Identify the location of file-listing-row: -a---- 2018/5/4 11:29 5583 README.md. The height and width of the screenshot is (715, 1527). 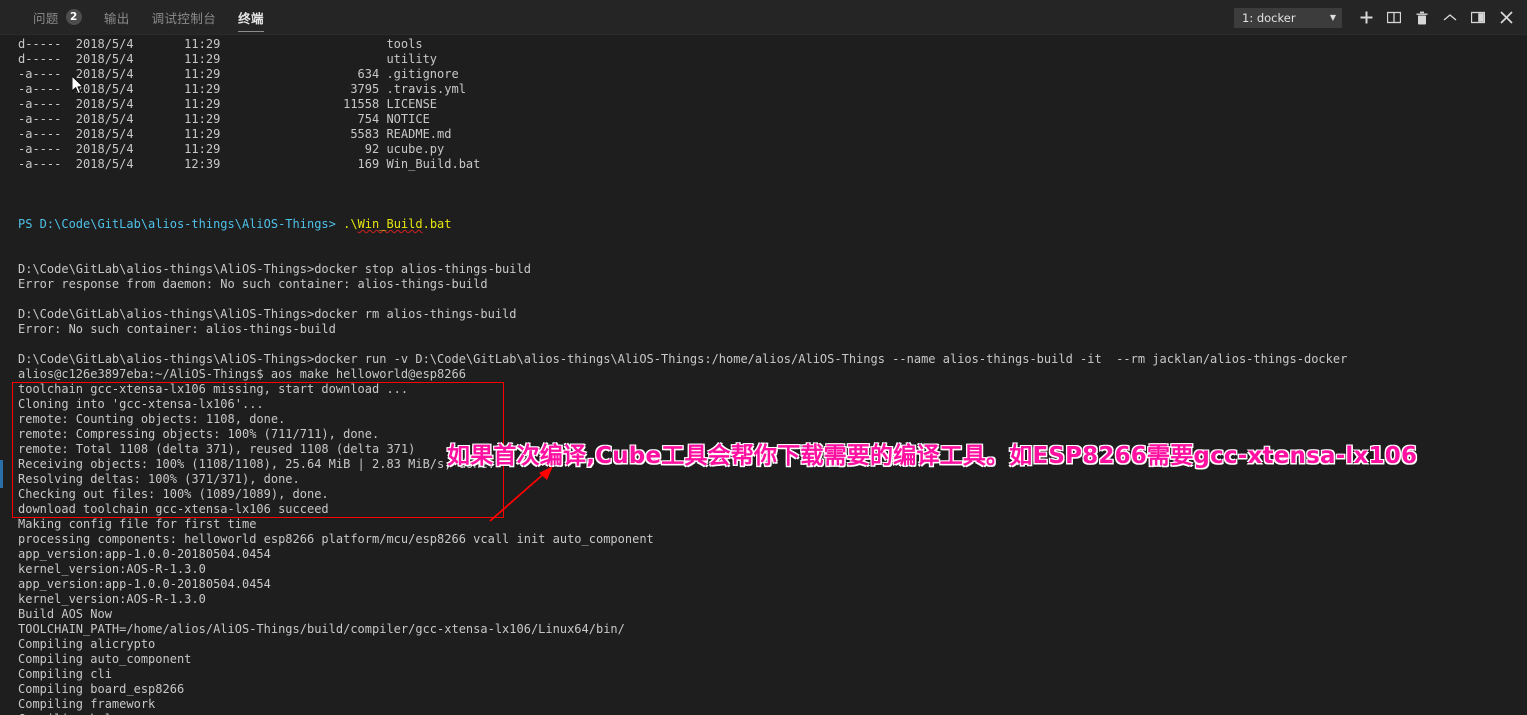
(235, 134).